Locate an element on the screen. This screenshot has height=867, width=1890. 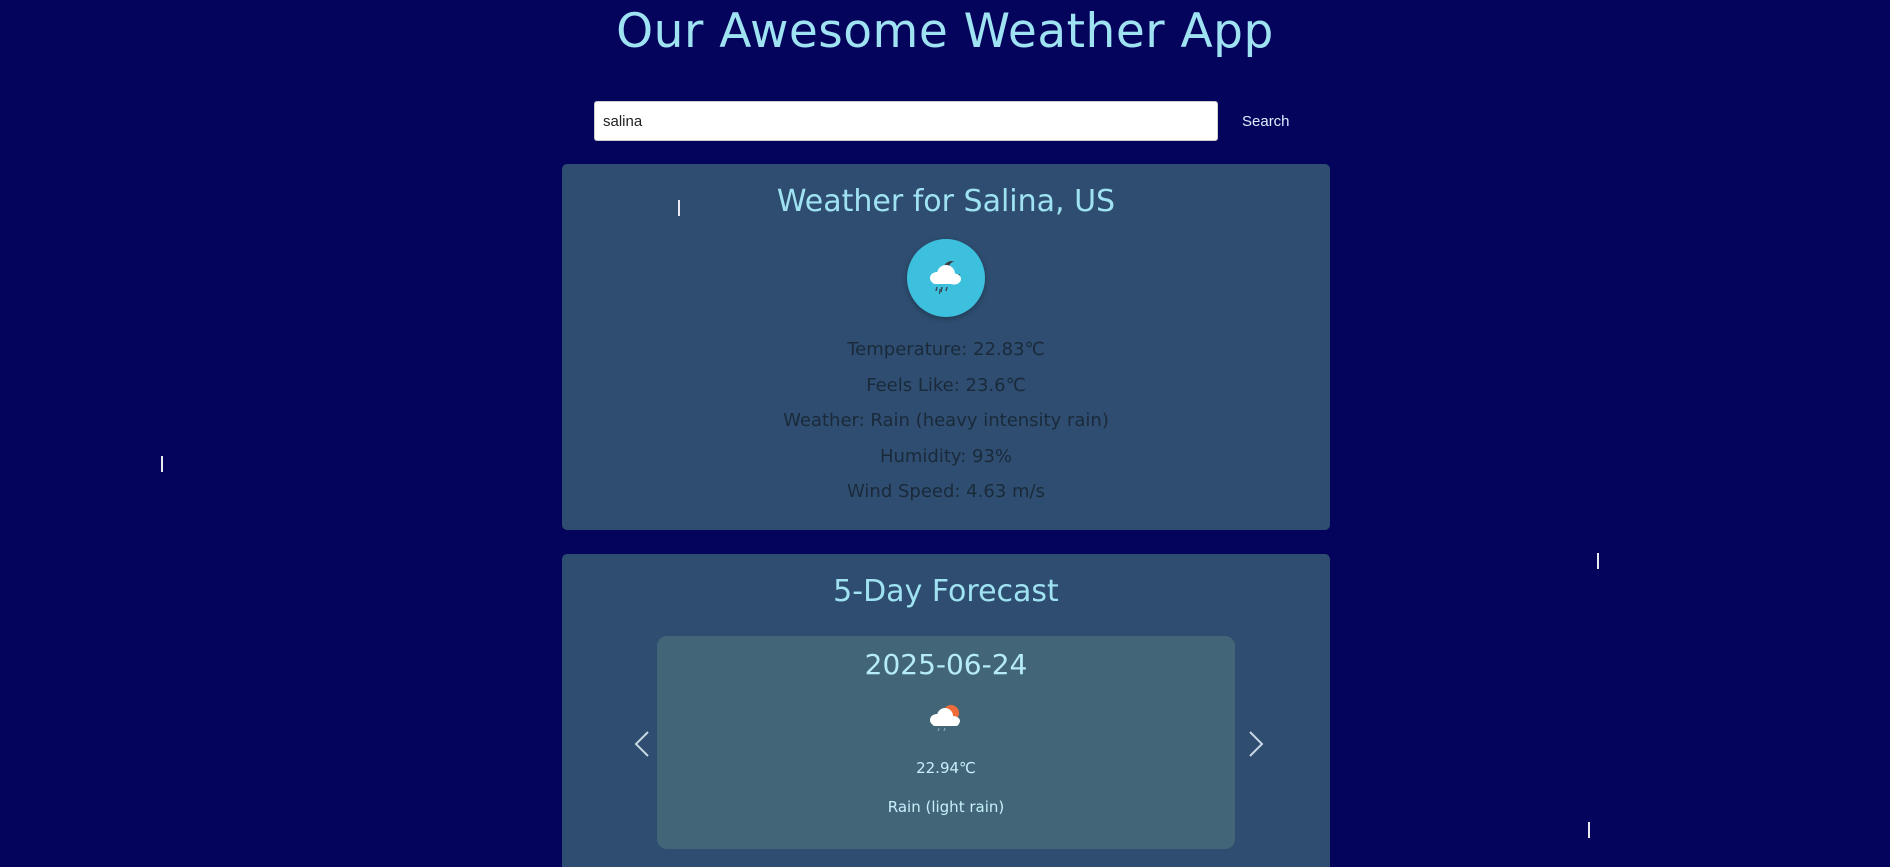
chevron-left-icon is located at coordinates (642, 744).